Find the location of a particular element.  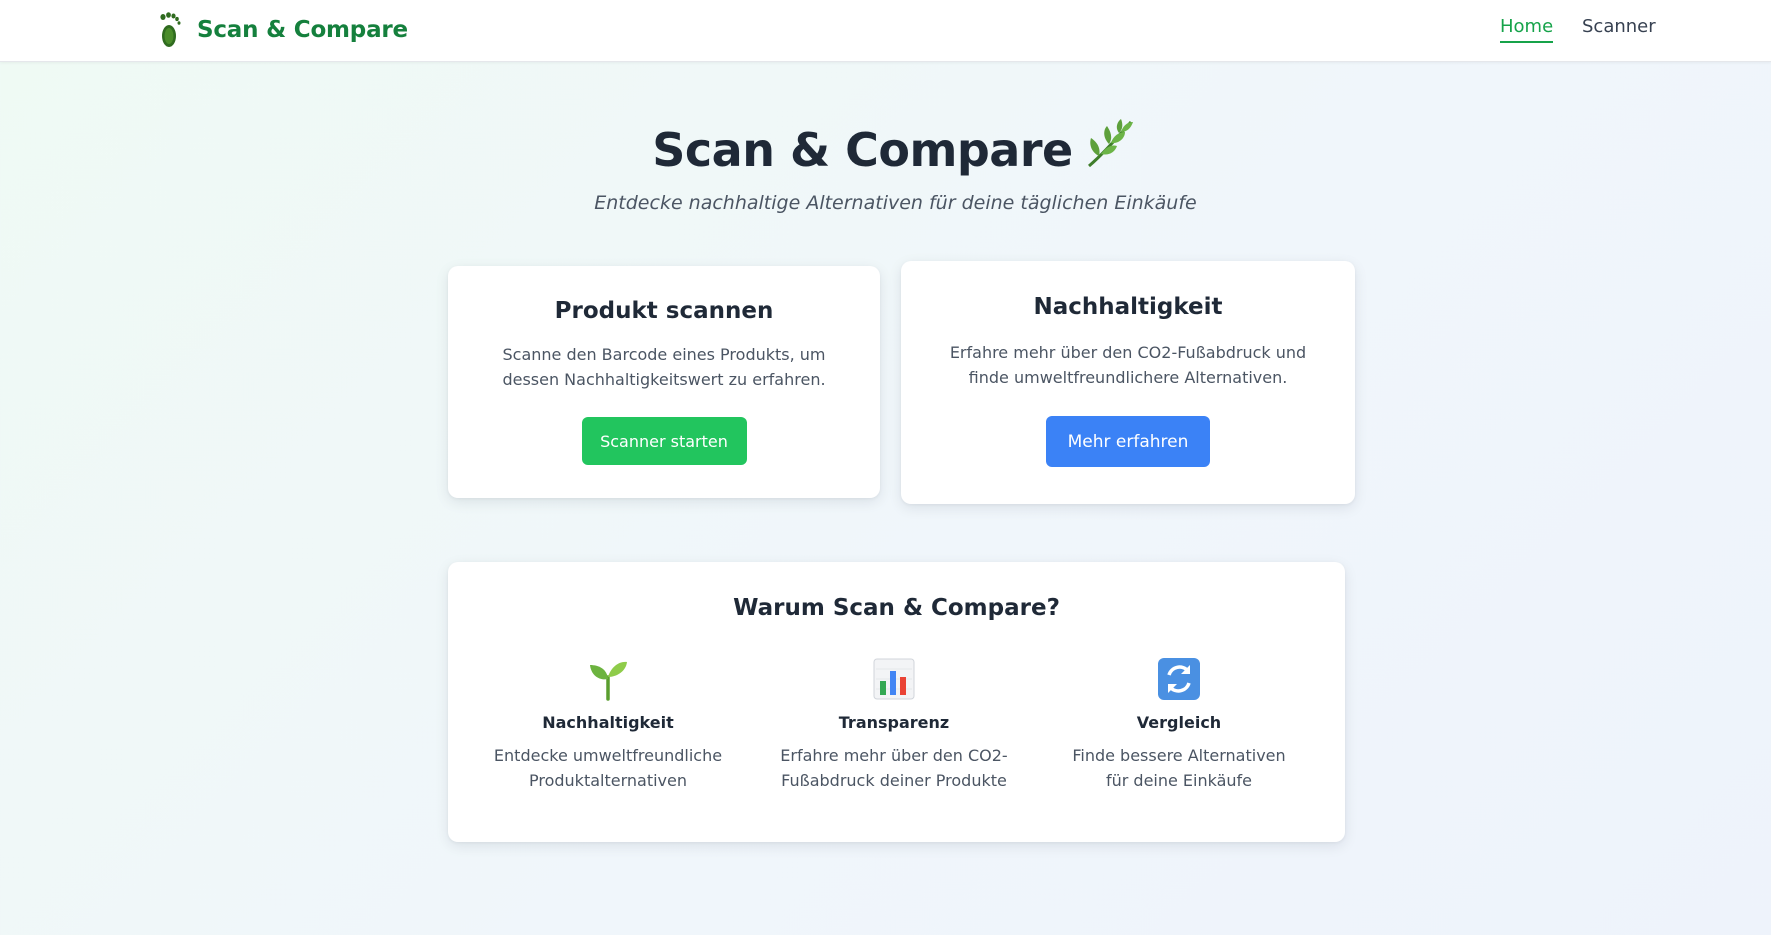

seedling-icon is located at coordinates (608, 679).